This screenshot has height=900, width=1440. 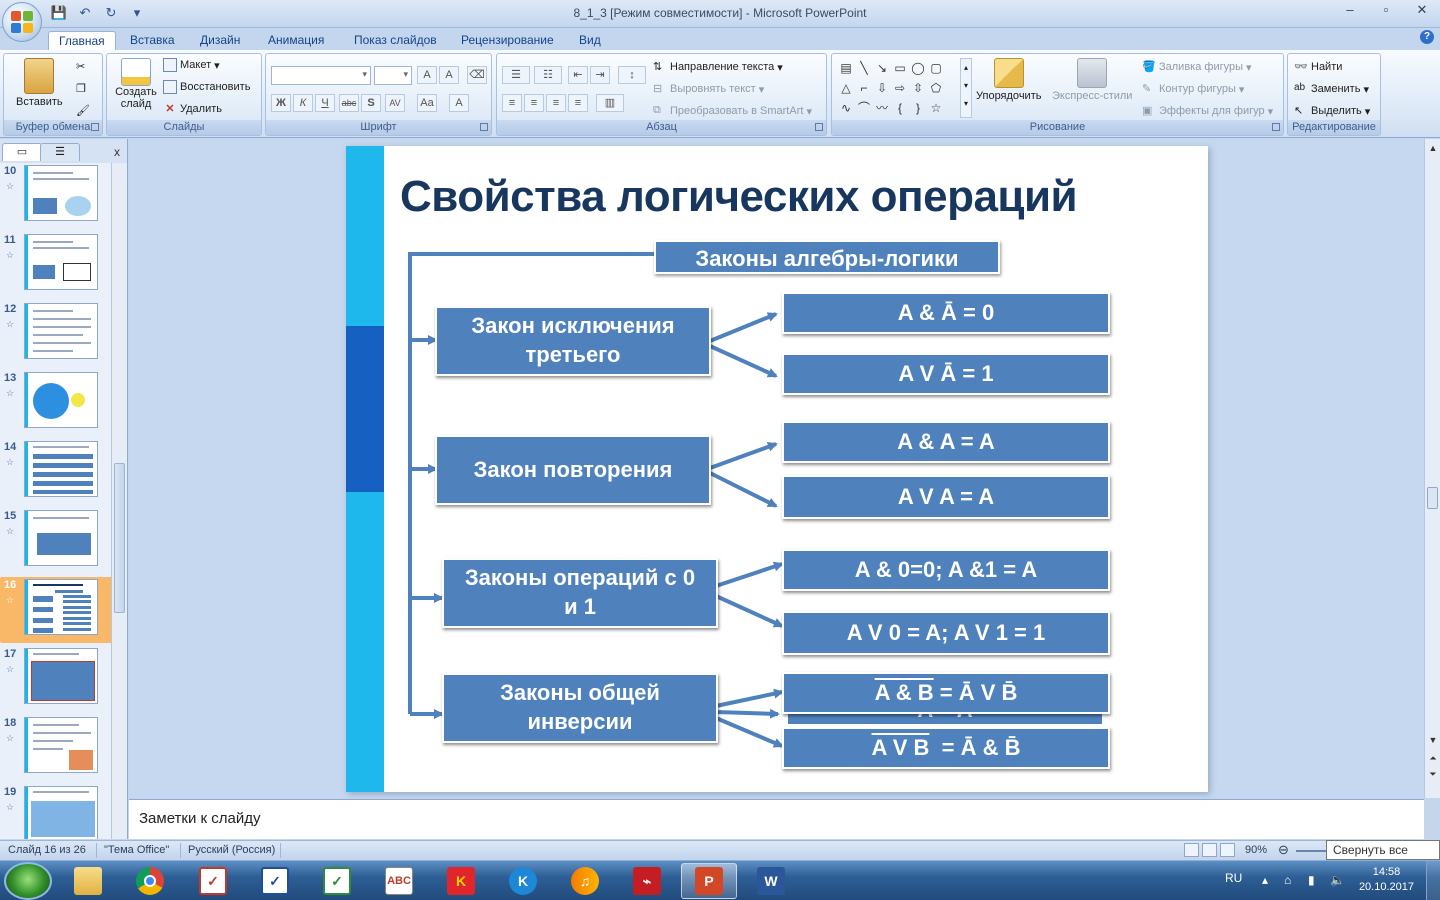 I want to click on arrow-down-shape-icon: ⇩, so click(x=882, y=88).